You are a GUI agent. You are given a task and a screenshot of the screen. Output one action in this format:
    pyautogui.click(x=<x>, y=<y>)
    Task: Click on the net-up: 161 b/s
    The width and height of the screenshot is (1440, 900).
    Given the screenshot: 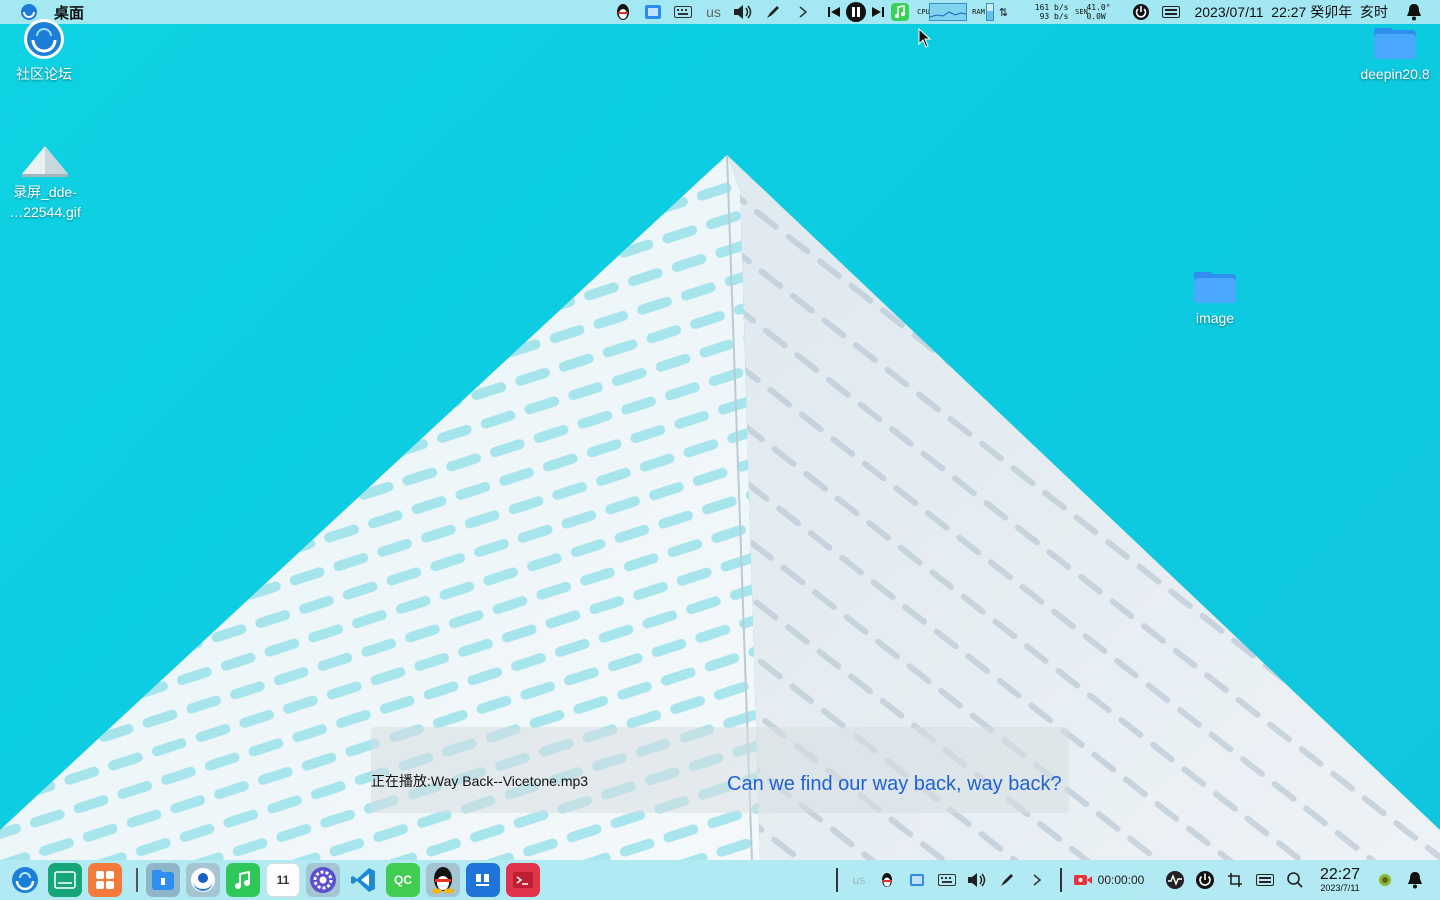 What is the action you would take?
    pyautogui.click(x=1051, y=7)
    